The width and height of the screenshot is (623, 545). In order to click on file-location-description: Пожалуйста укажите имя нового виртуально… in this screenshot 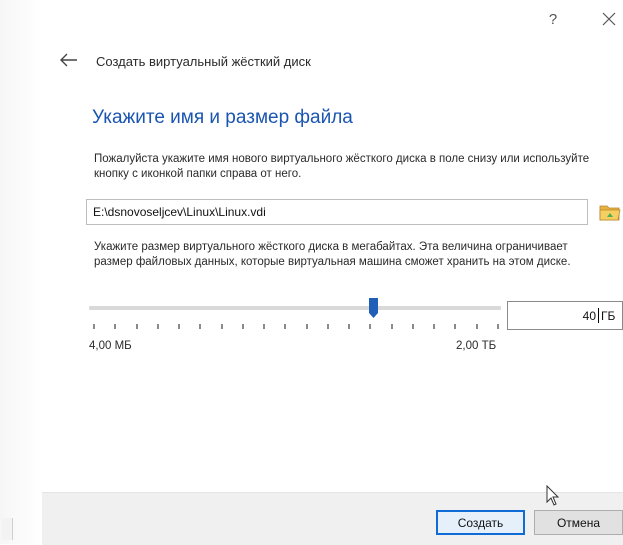, I will do `click(342, 166)`.